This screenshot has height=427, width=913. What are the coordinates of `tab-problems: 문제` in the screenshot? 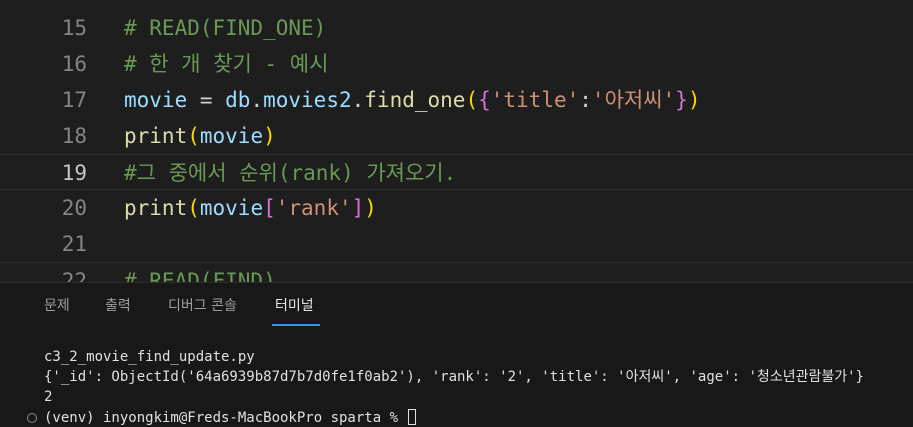 It's located at (57, 306).